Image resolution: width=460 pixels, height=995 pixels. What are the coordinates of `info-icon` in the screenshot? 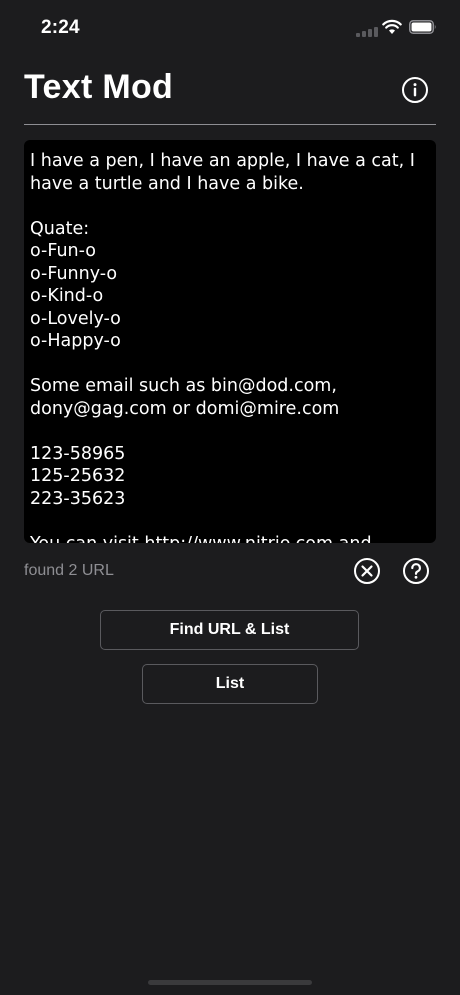 It's located at (415, 90).